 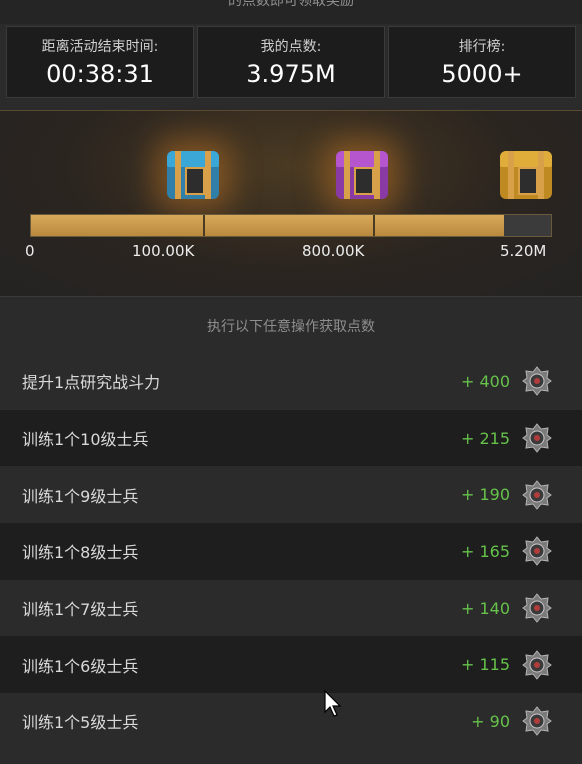 I want to click on task-label: 训练1个9级士兵, so click(x=80, y=496).